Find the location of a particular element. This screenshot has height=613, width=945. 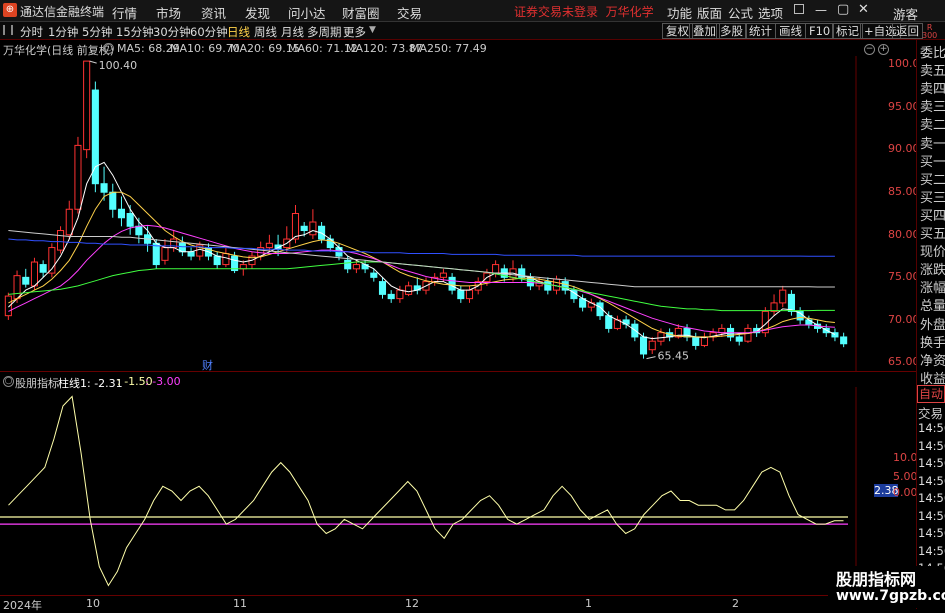

period-1min: 1分钟 is located at coordinates (63, 32).